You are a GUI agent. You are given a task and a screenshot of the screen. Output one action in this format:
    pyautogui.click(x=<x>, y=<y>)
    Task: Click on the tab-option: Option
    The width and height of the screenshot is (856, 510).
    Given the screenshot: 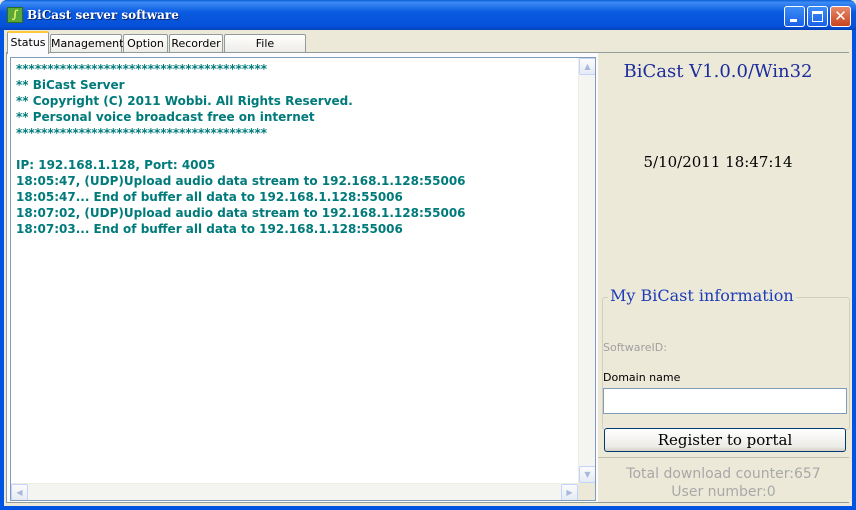 What is the action you would take?
    pyautogui.click(x=145, y=43)
    